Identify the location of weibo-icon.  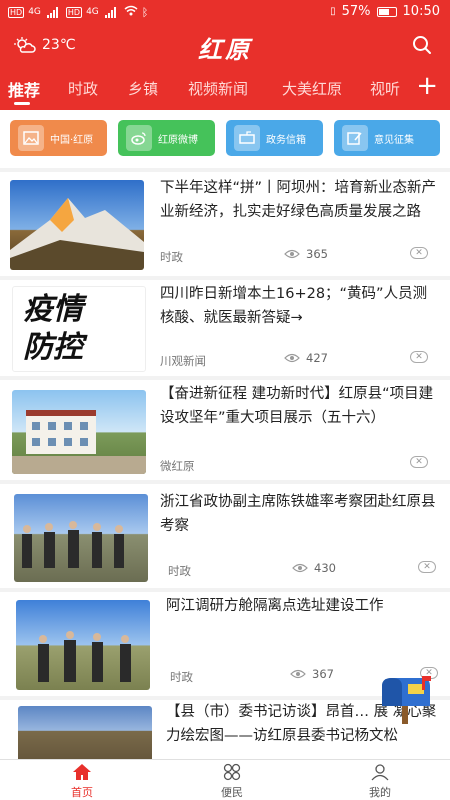
(139, 138).